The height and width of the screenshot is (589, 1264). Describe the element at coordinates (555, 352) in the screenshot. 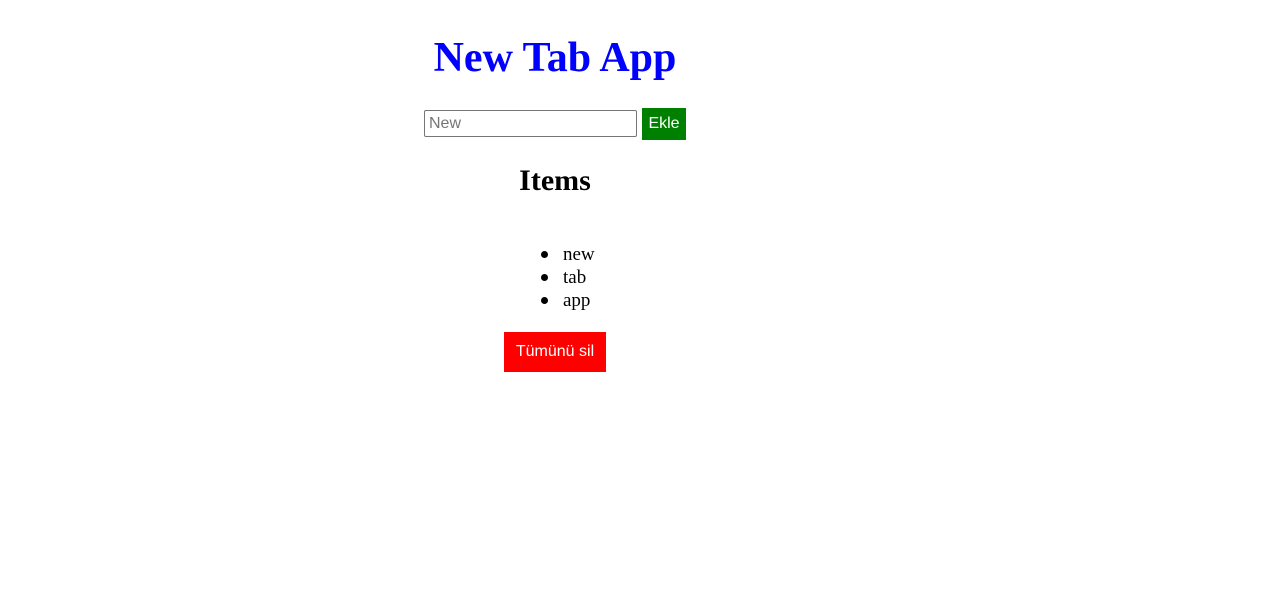

I see `delete-all-button: Tümünü sil` at that location.